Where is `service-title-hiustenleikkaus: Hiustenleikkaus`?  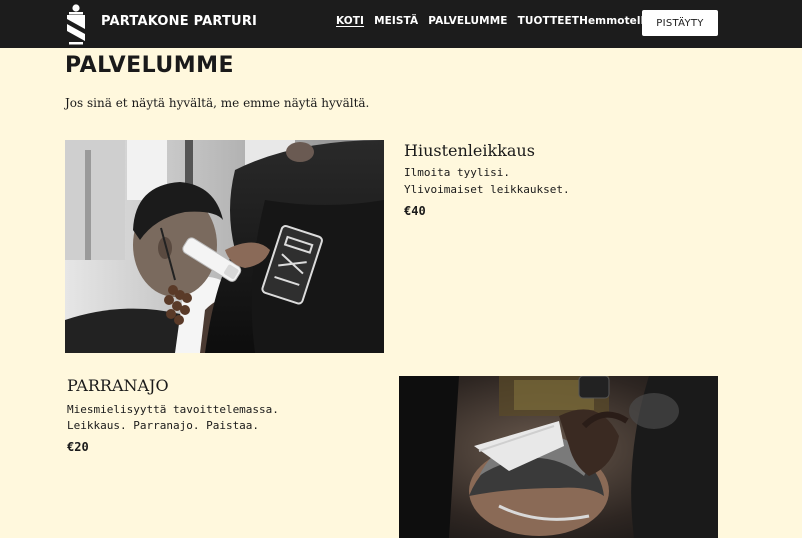
service-title-hiustenleikkaus: Hiustenleikkaus is located at coordinates (469, 150).